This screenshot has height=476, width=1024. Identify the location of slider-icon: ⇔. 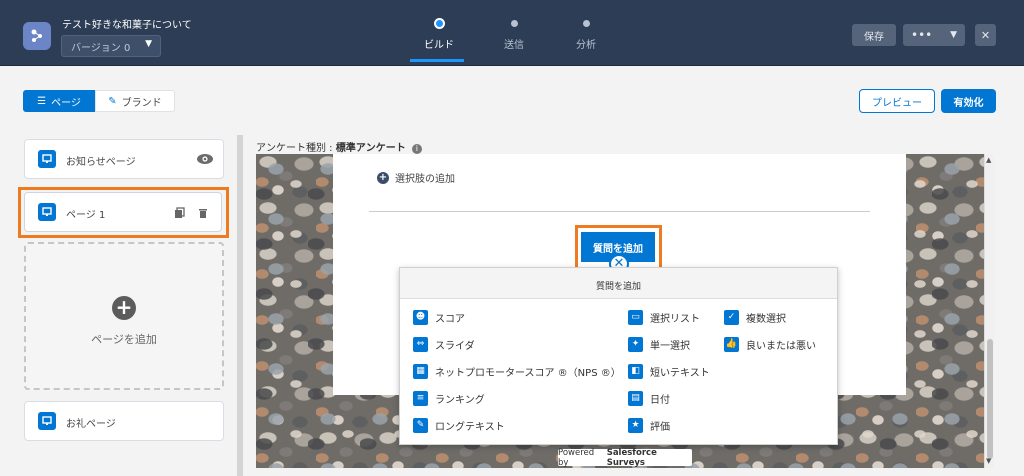
(420, 344).